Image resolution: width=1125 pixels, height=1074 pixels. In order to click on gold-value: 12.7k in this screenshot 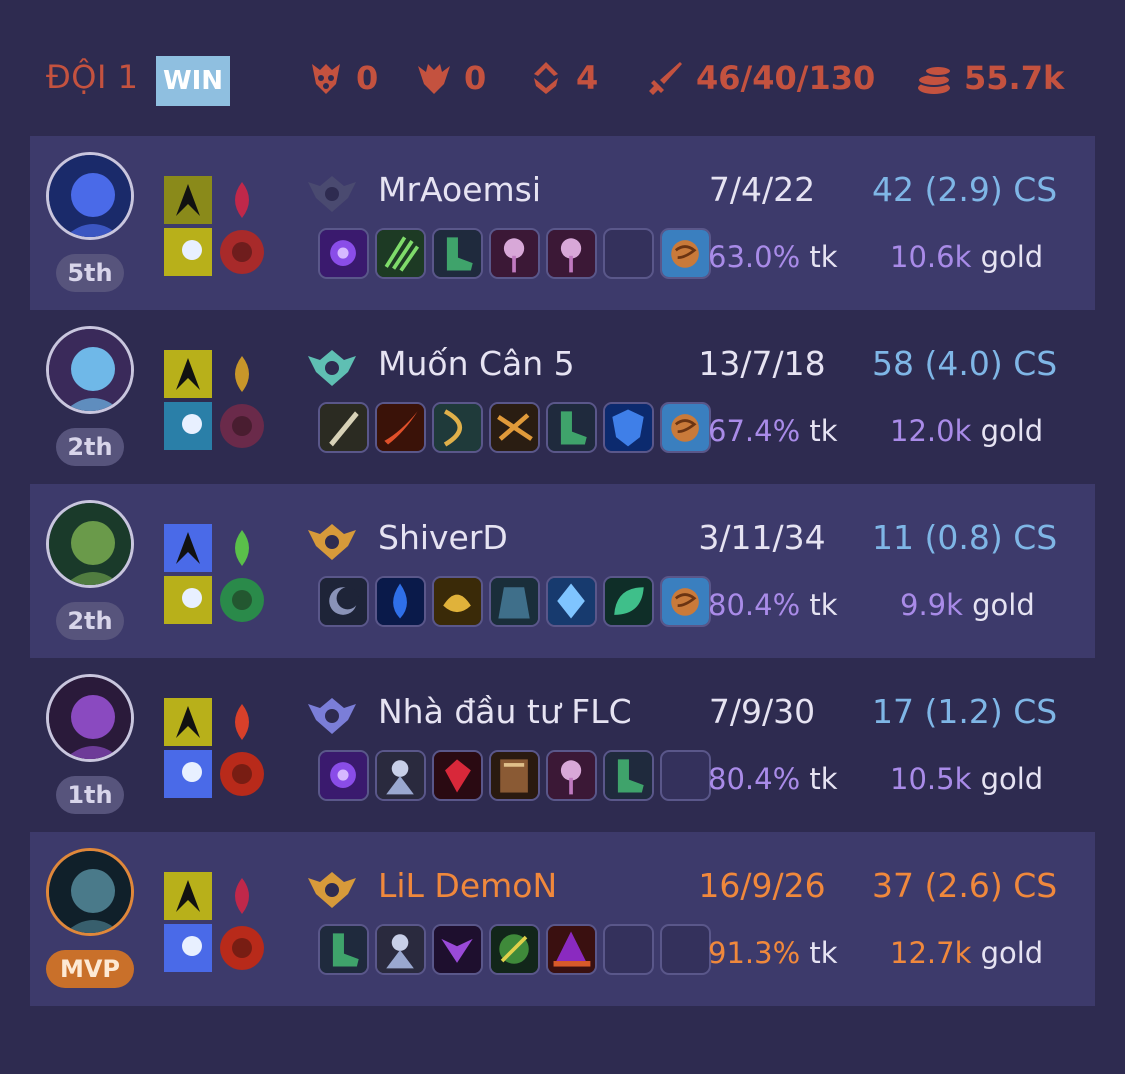, I will do `click(931, 953)`.